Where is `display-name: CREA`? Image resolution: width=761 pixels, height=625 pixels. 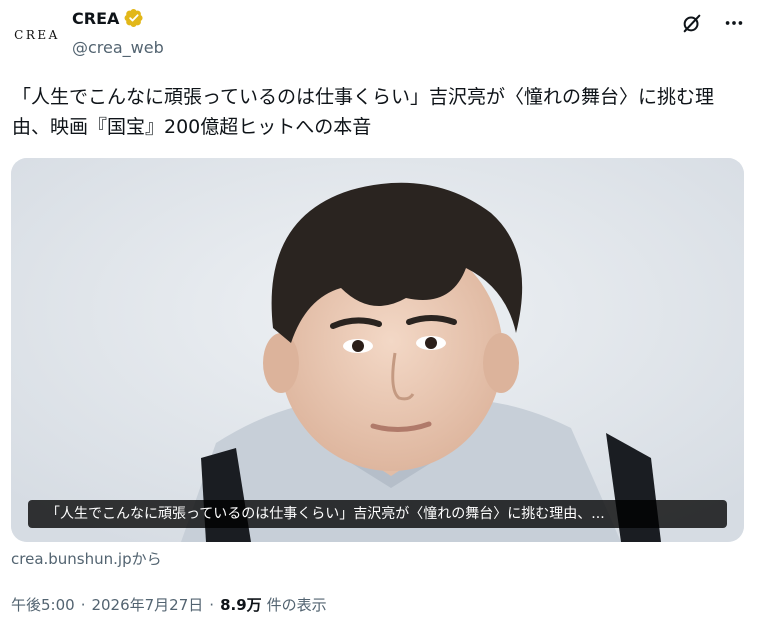
display-name: CREA is located at coordinates (95, 18).